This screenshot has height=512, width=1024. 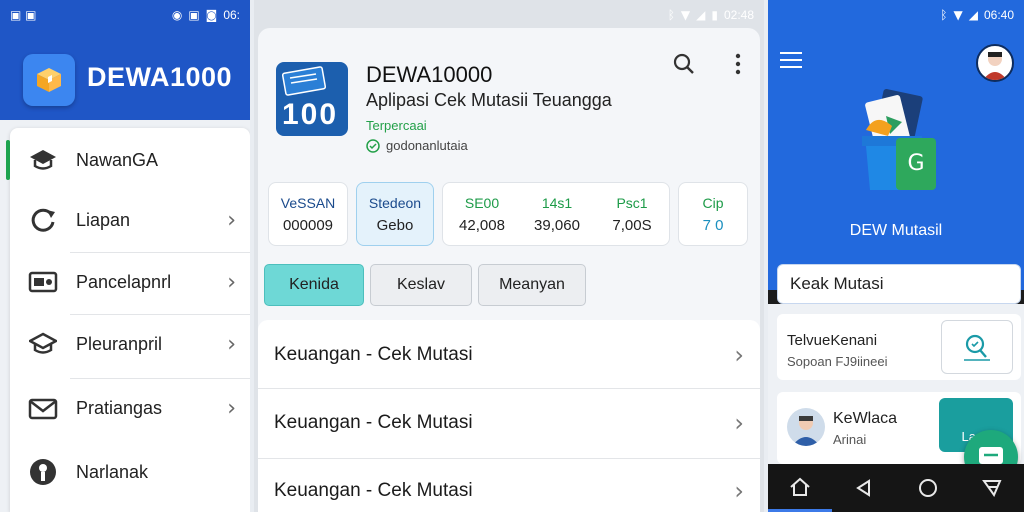 What do you see at coordinates (557, 203) in the screenshot?
I see `stat-label: 14s1` at bounding box center [557, 203].